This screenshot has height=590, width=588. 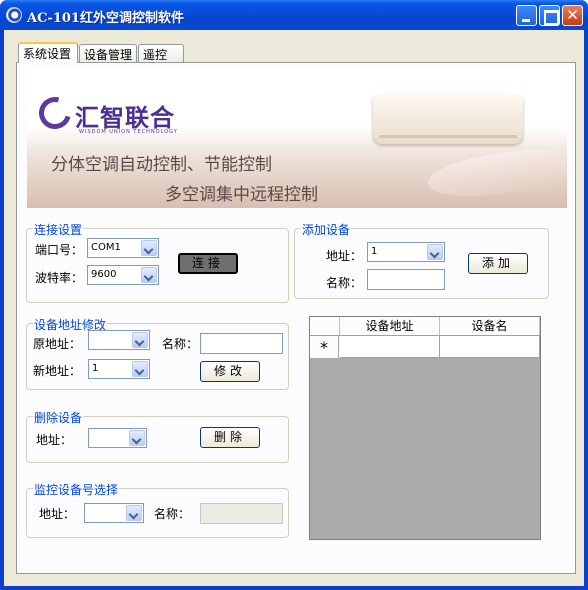 I want to click on title-bar: AC-101红外空调控制软件 ✕, so click(x=294, y=15).